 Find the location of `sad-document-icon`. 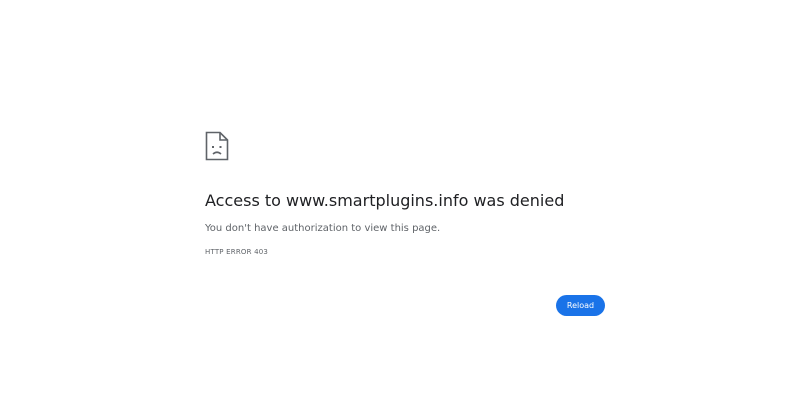

sad-document-icon is located at coordinates (217, 146).